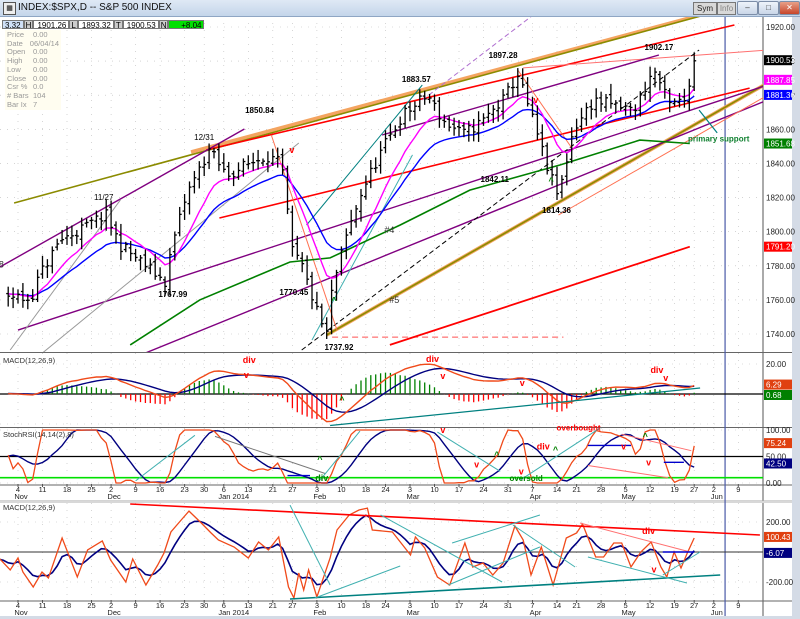 Image resolution: width=800 pixels, height=619 pixels. I want to click on quote-high: 1901.26, so click(51, 25).